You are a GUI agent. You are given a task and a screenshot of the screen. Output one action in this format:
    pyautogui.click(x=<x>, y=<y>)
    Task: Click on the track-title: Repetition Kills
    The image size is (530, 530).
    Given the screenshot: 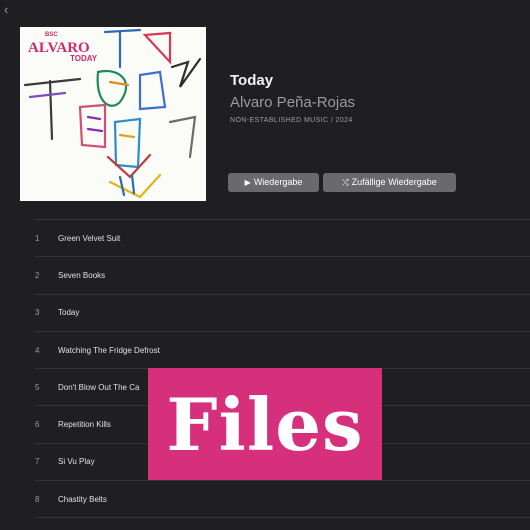 What is the action you would take?
    pyautogui.click(x=84, y=425)
    